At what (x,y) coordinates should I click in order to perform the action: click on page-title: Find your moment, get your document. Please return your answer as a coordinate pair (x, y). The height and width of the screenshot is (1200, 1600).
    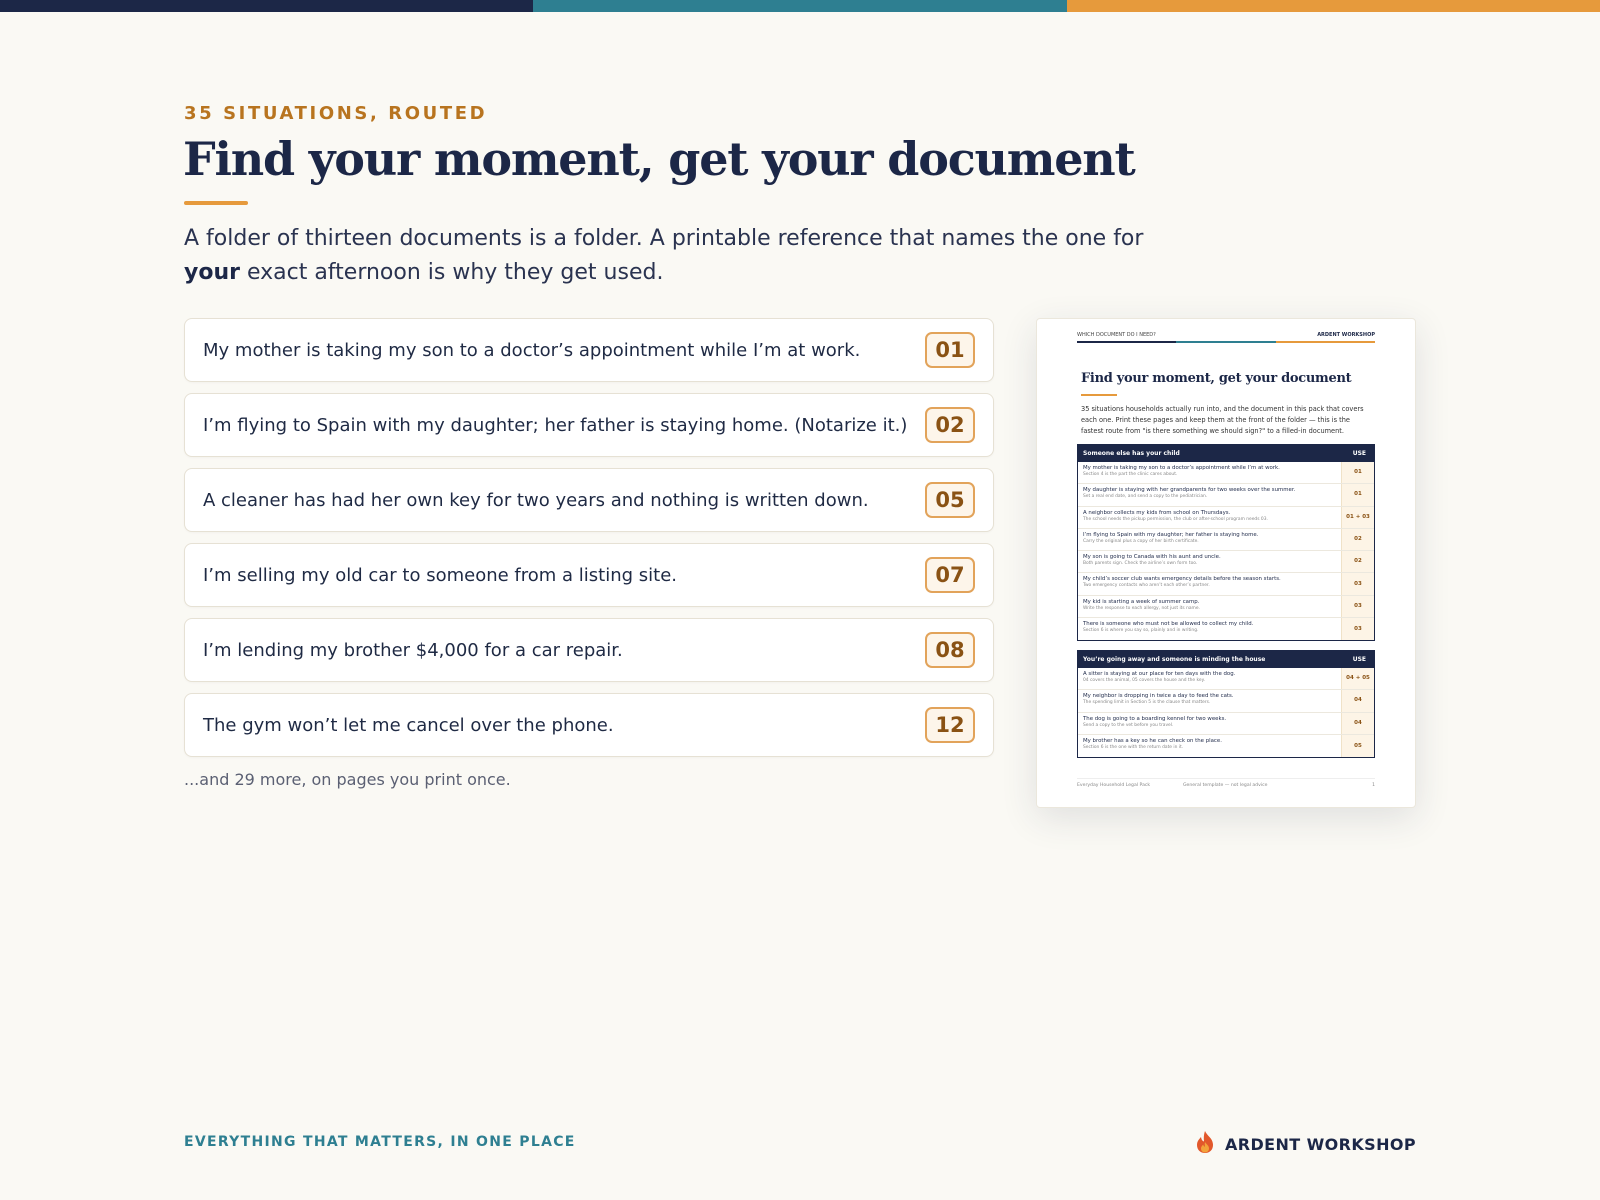
    Looking at the image, I should click on (659, 159).